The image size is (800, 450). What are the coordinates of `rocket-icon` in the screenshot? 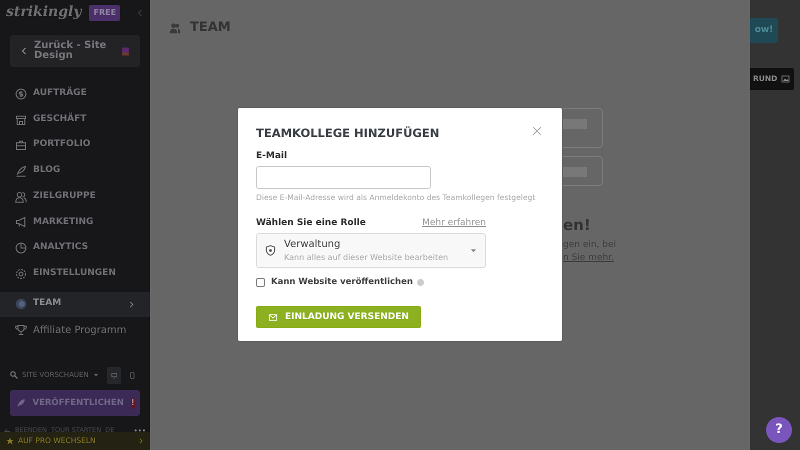 It's located at (21, 403).